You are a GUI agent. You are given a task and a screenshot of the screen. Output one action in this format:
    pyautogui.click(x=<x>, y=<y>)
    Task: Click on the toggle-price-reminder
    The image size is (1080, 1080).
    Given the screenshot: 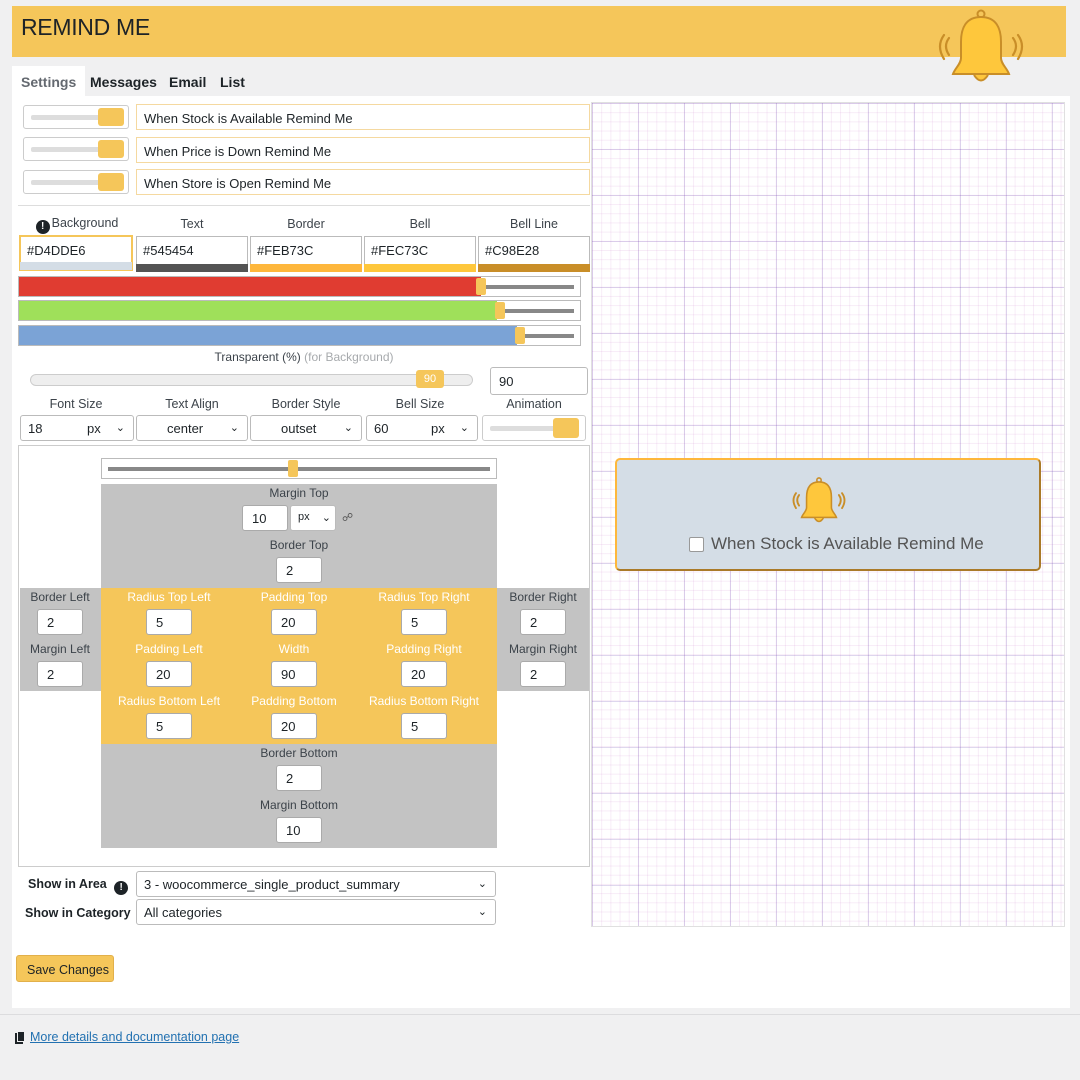 What is the action you would take?
    pyautogui.click(x=76, y=149)
    